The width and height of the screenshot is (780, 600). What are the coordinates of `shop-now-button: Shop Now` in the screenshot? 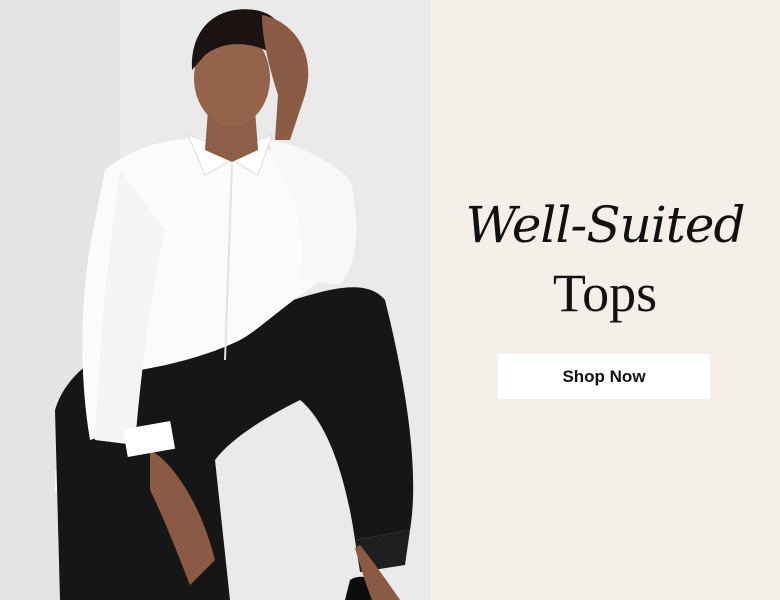 It's located at (604, 376).